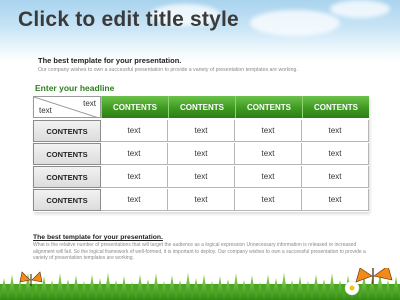 The image size is (400, 300). Describe the element at coordinates (128, 20) in the screenshot. I see `slide-title: Click to edit title style` at that location.